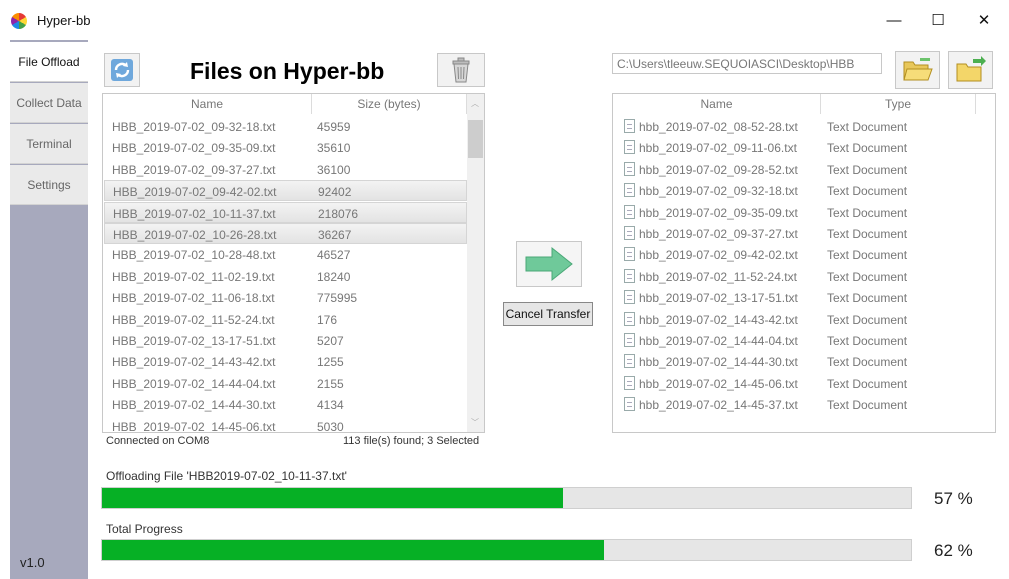  What do you see at coordinates (747, 63) in the screenshot?
I see `local-path-input` at bounding box center [747, 63].